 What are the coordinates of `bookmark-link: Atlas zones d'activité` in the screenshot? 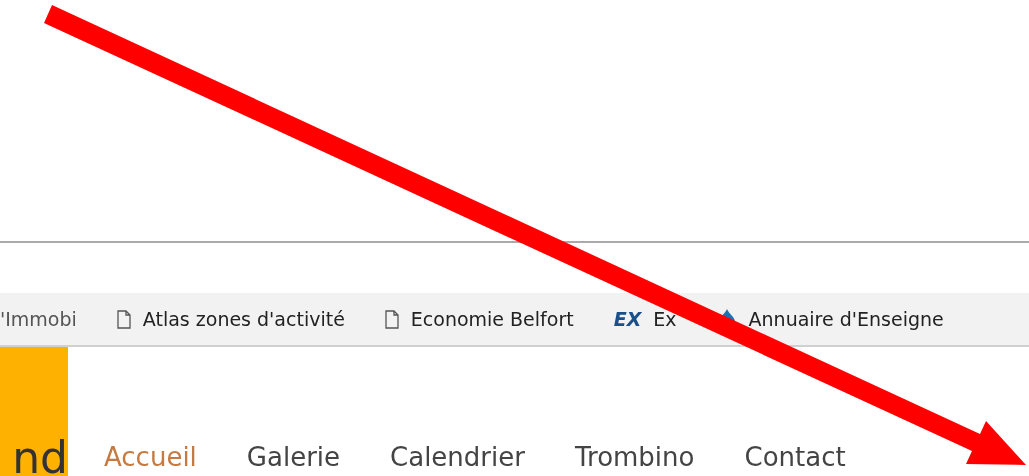 It's located at (243, 319).